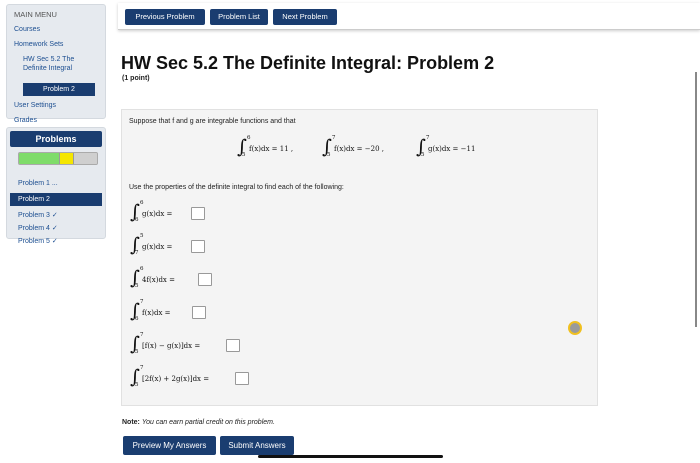 The image size is (700, 463). Describe the element at coordinates (271, 149) in the screenshot. I see `integrand: f(x)dx = 11 ,` at that location.